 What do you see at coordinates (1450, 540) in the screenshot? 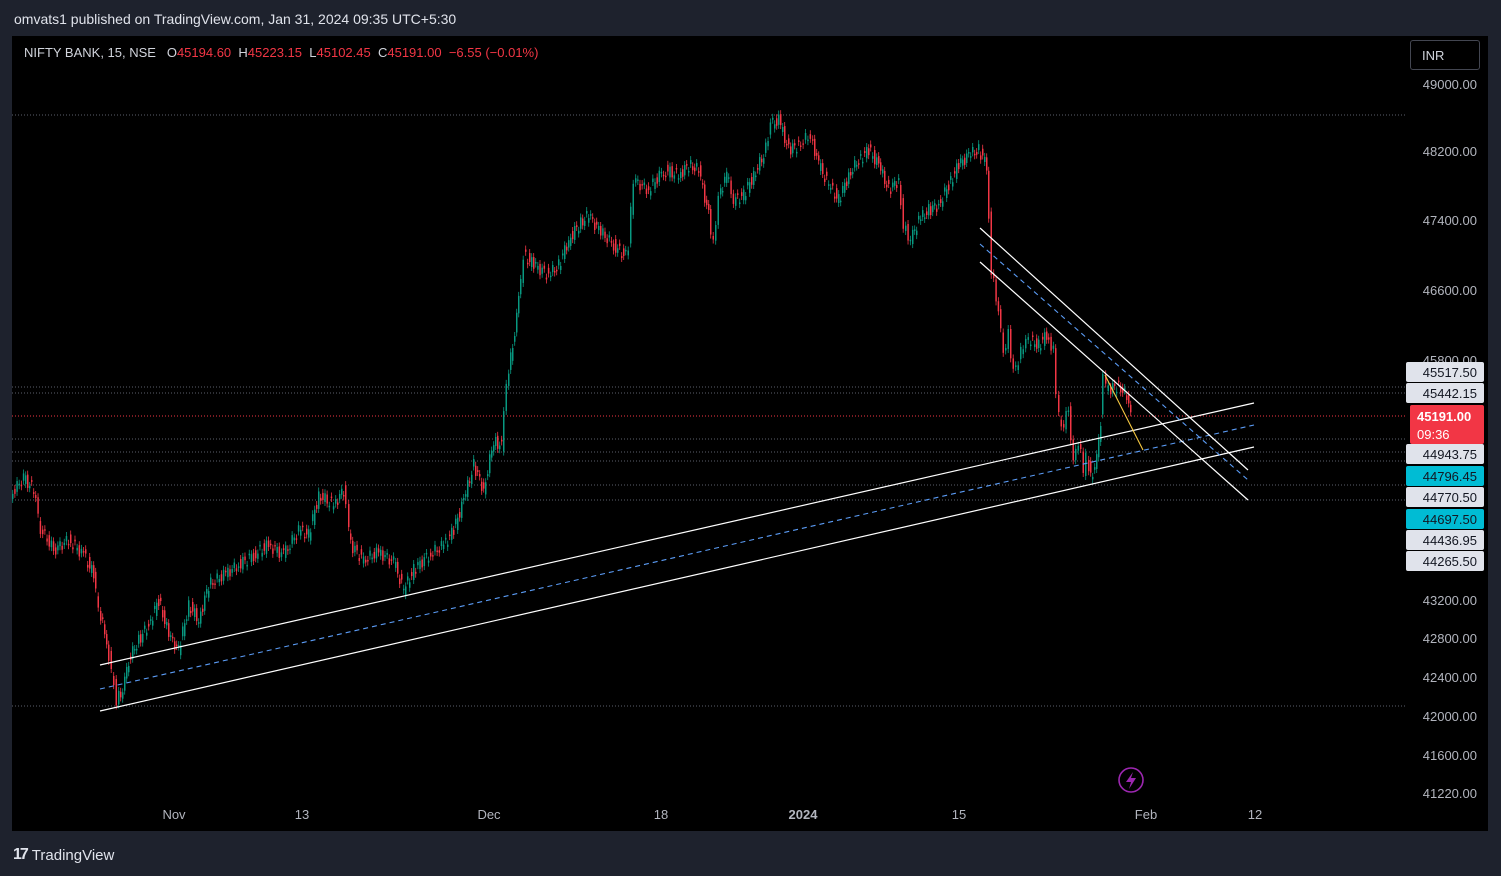
I see `price-label-text: 44436.95` at bounding box center [1450, 540].